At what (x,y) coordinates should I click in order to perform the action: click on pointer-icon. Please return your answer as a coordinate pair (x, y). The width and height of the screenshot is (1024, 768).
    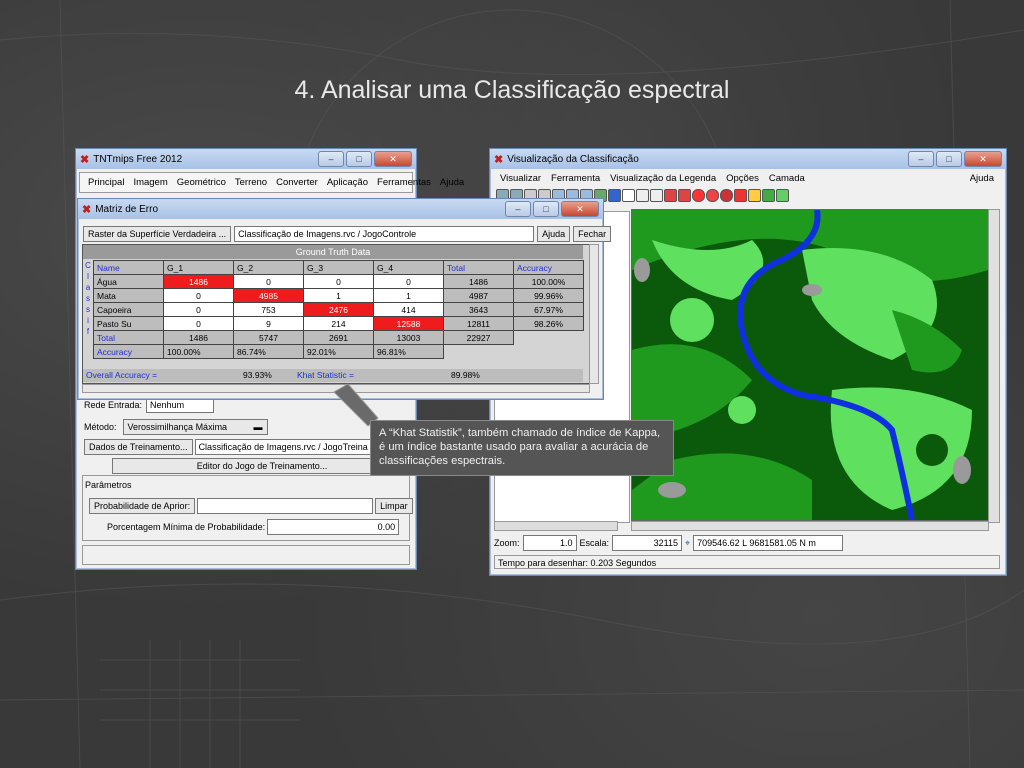
    Looking at the image, I should click on (740, 195).